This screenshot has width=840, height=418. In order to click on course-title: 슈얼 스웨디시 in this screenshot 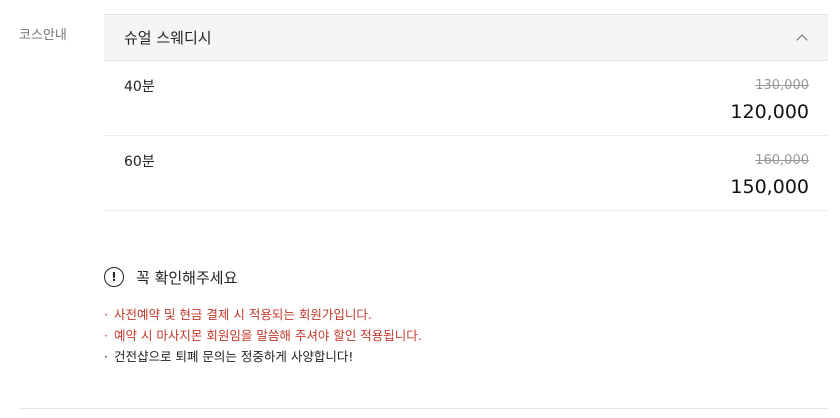, I will do `click(168, 38)`.